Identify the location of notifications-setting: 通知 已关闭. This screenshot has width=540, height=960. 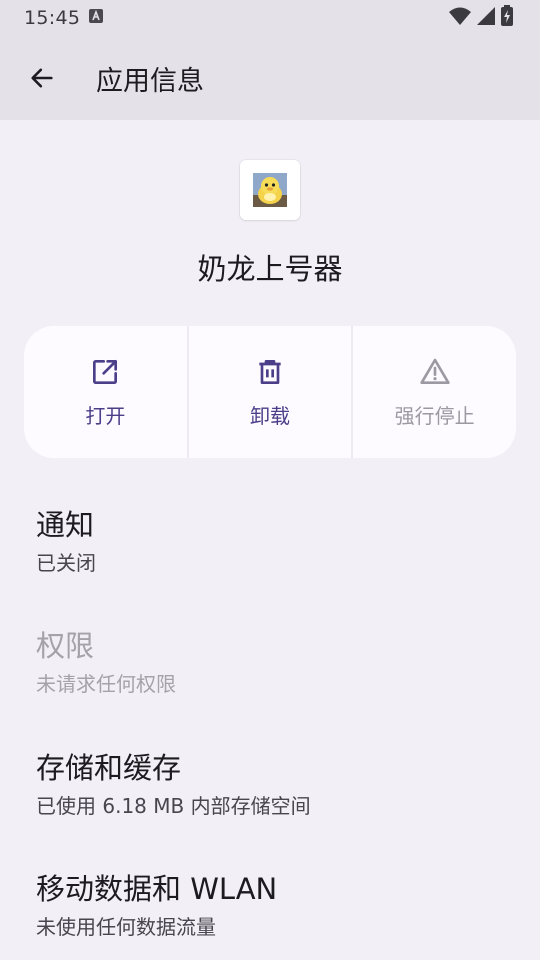
(271, 541).